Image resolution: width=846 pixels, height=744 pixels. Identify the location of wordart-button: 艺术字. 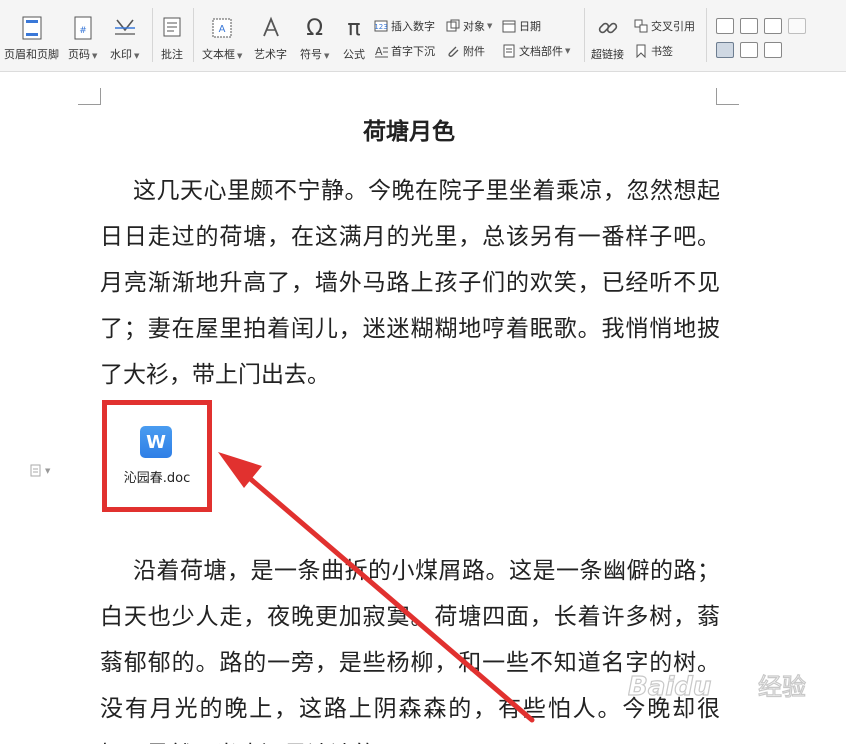
(270, 39).